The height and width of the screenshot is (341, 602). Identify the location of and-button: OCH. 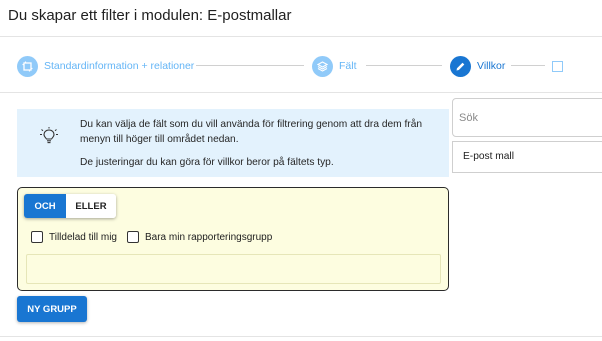
(45, 206).